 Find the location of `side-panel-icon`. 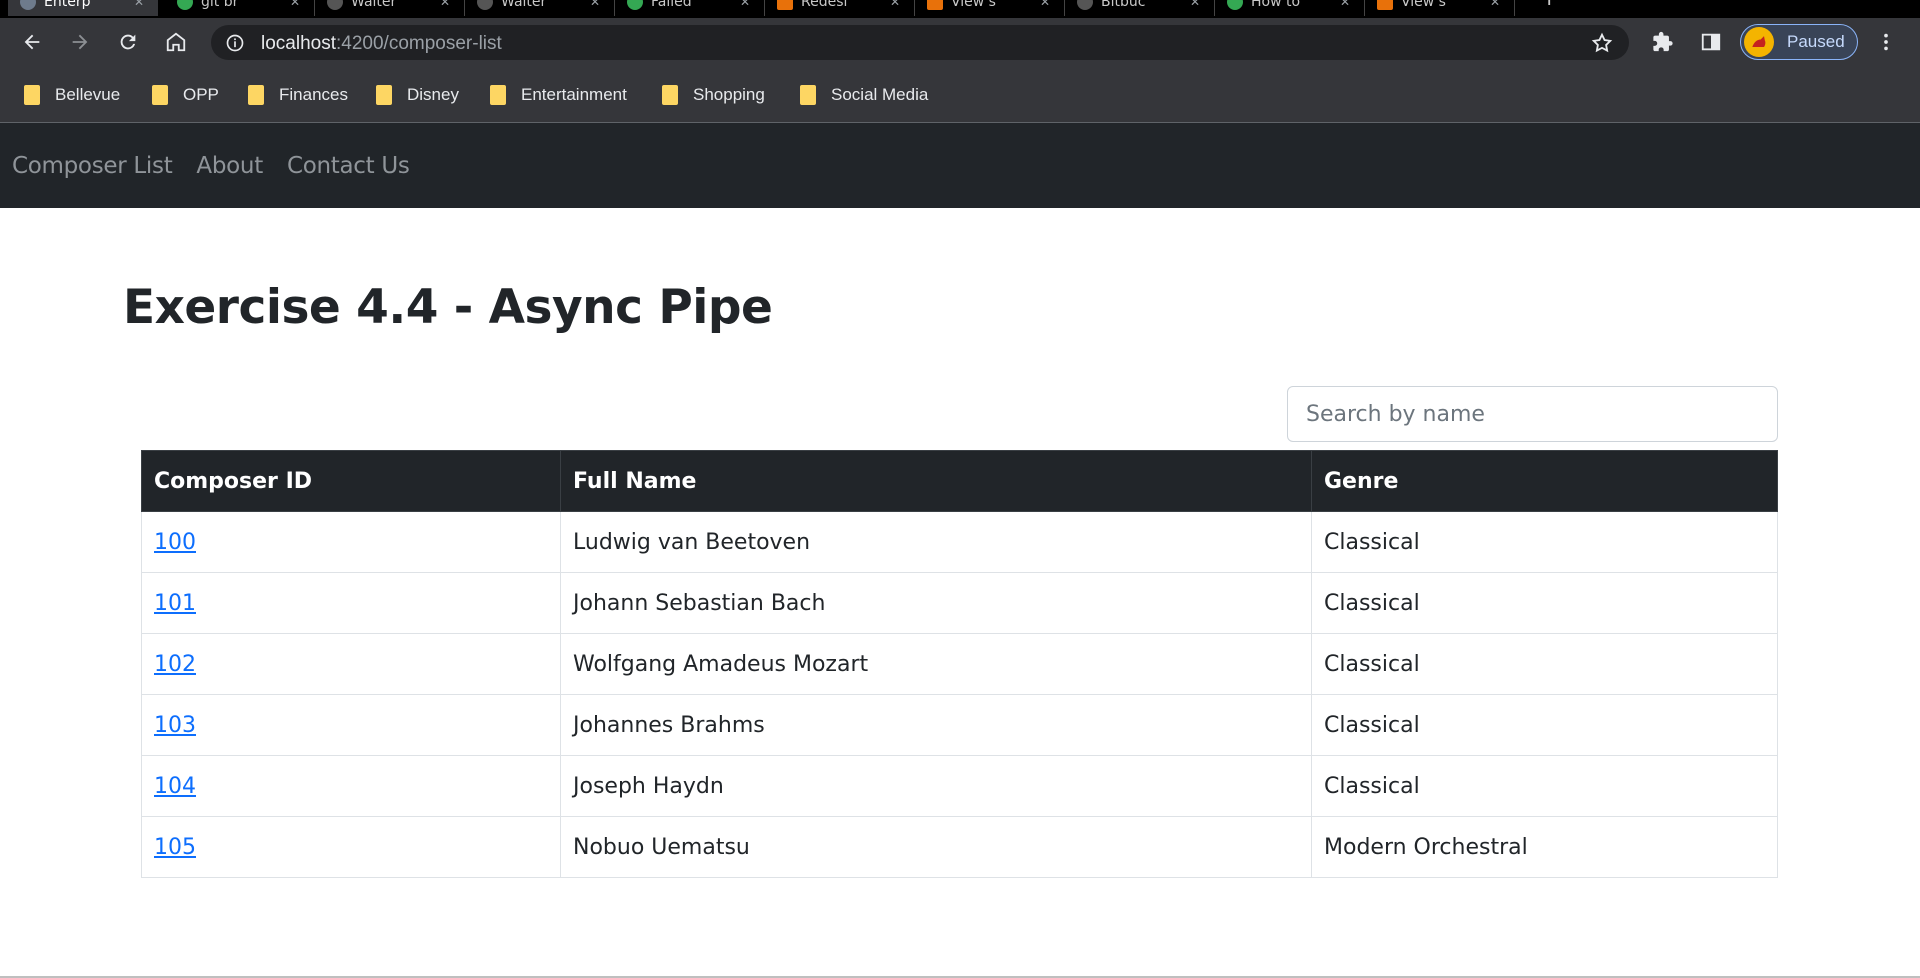

side-panel-icon is located at coordinates (1711, 42).